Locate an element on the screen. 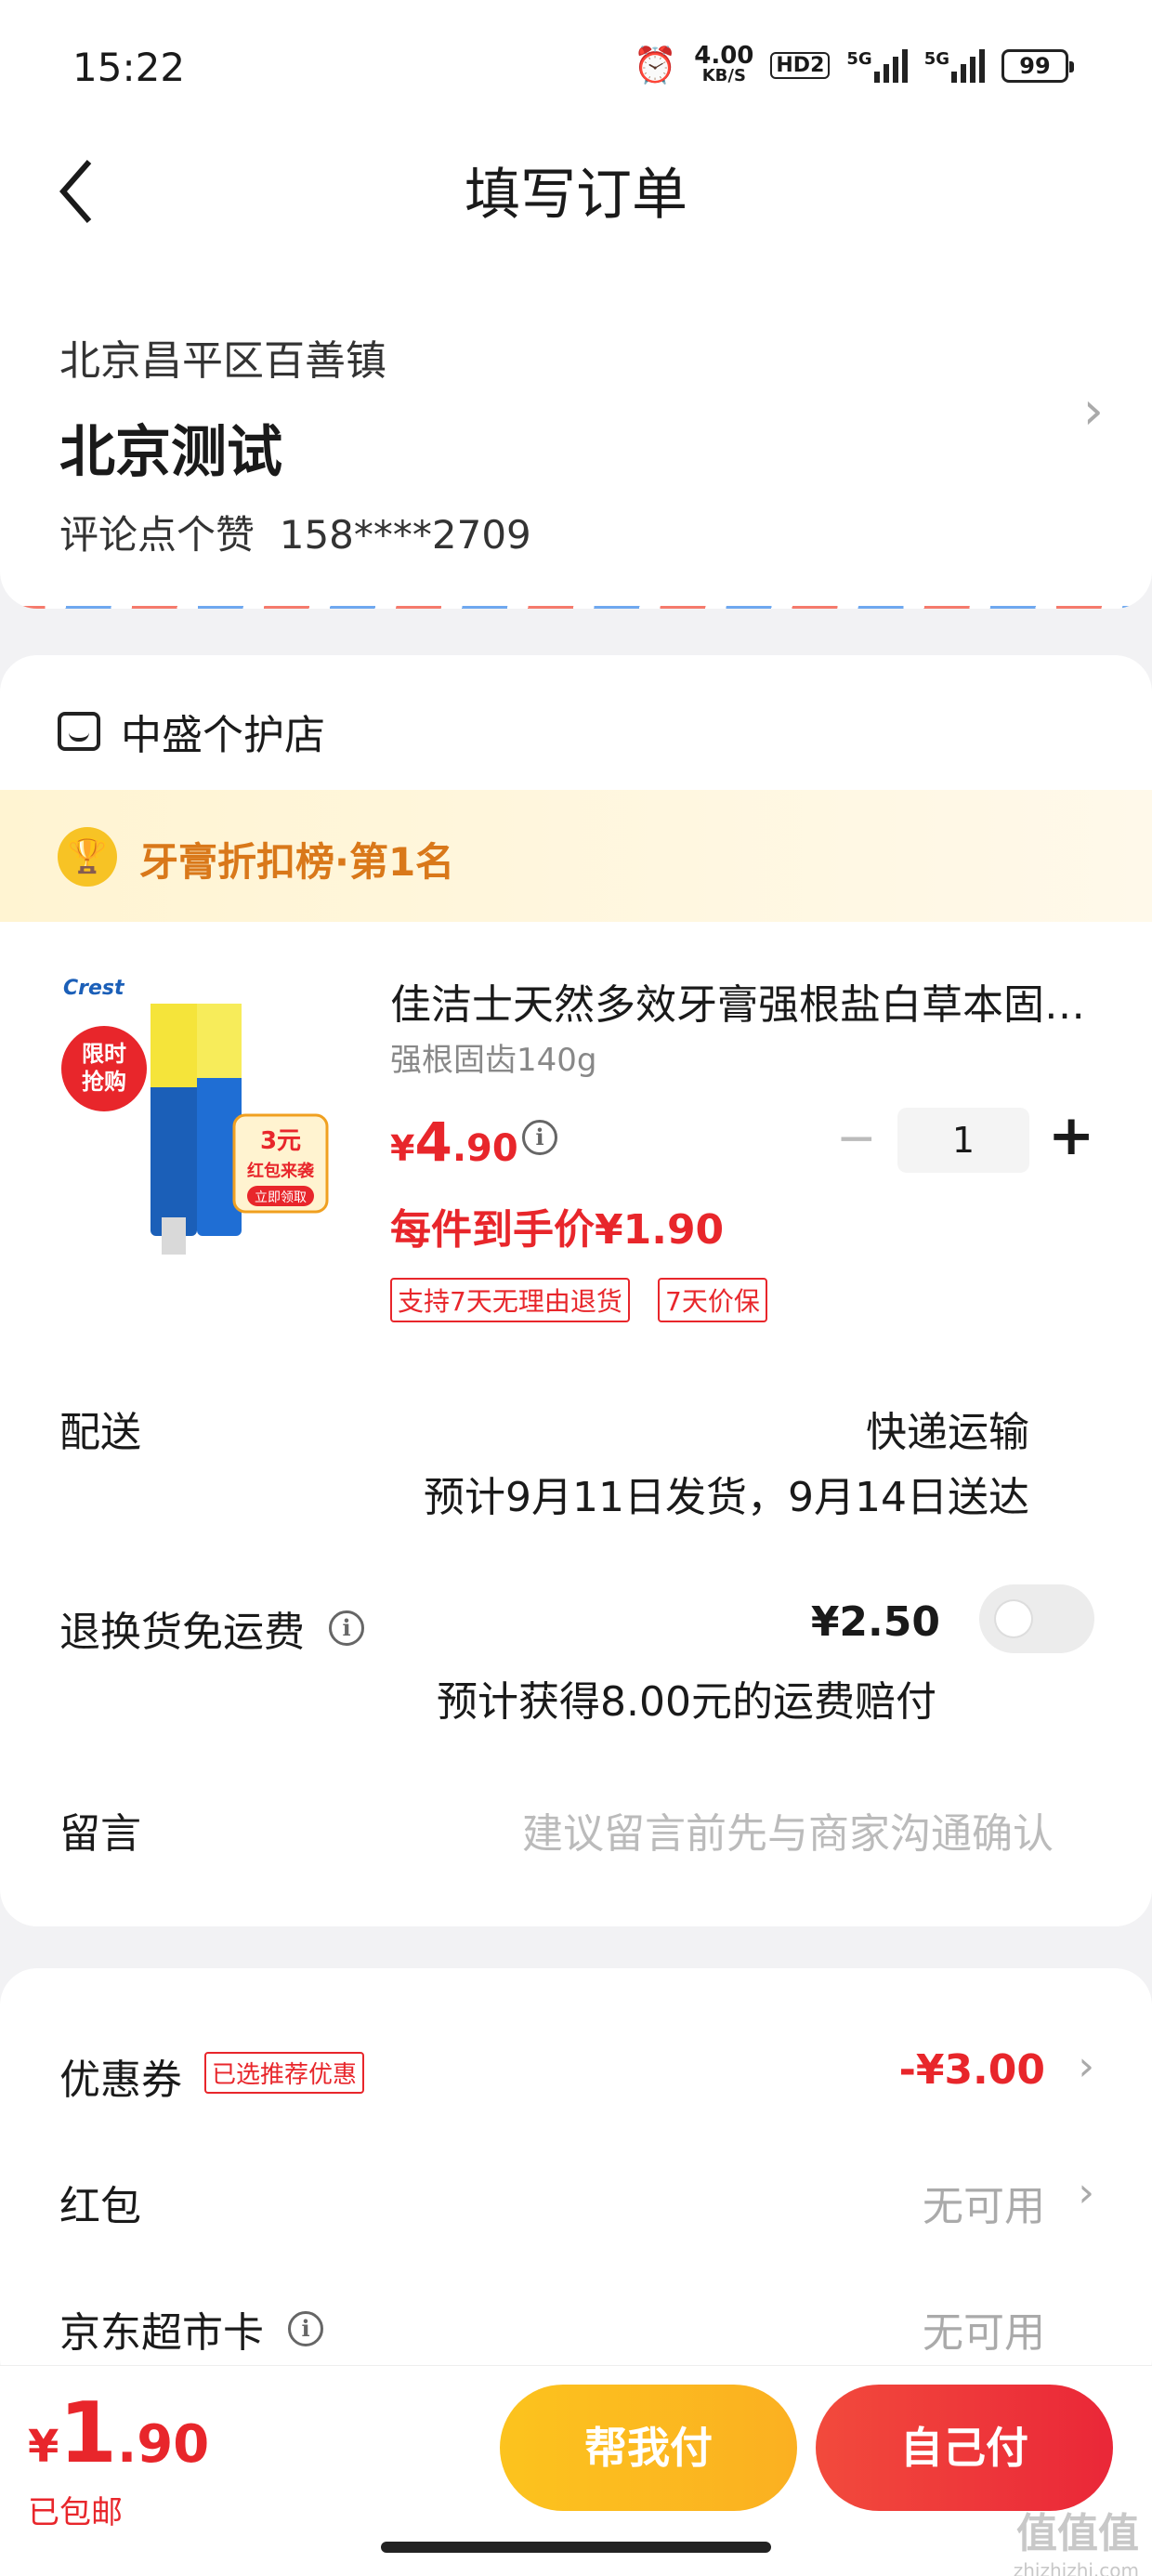 This screenshot has height=2576, width=1152. coupon-amount: 3元 is located at coordinates (280, 1141).